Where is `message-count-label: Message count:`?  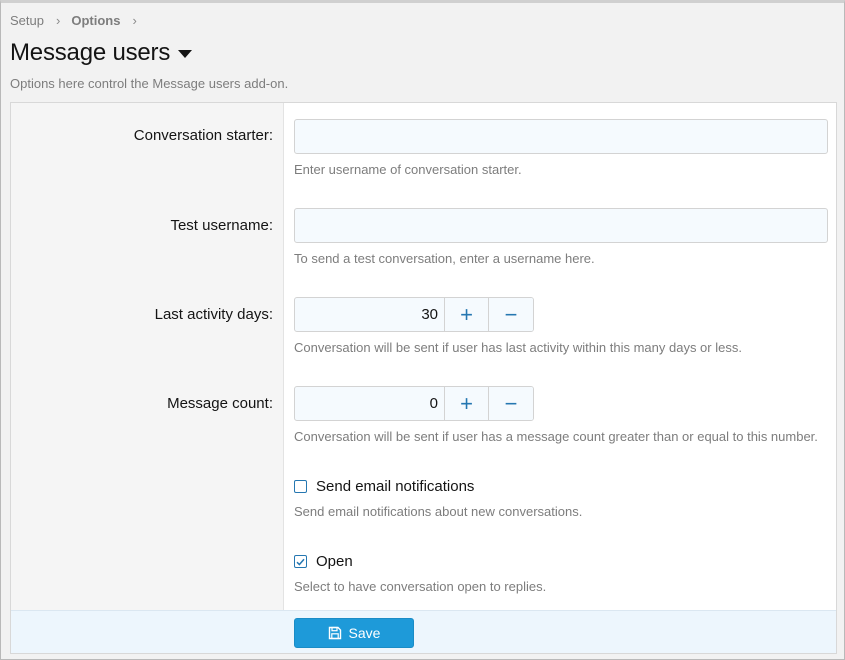 message-count-label: Message count: is located at coordinates (220, 403).